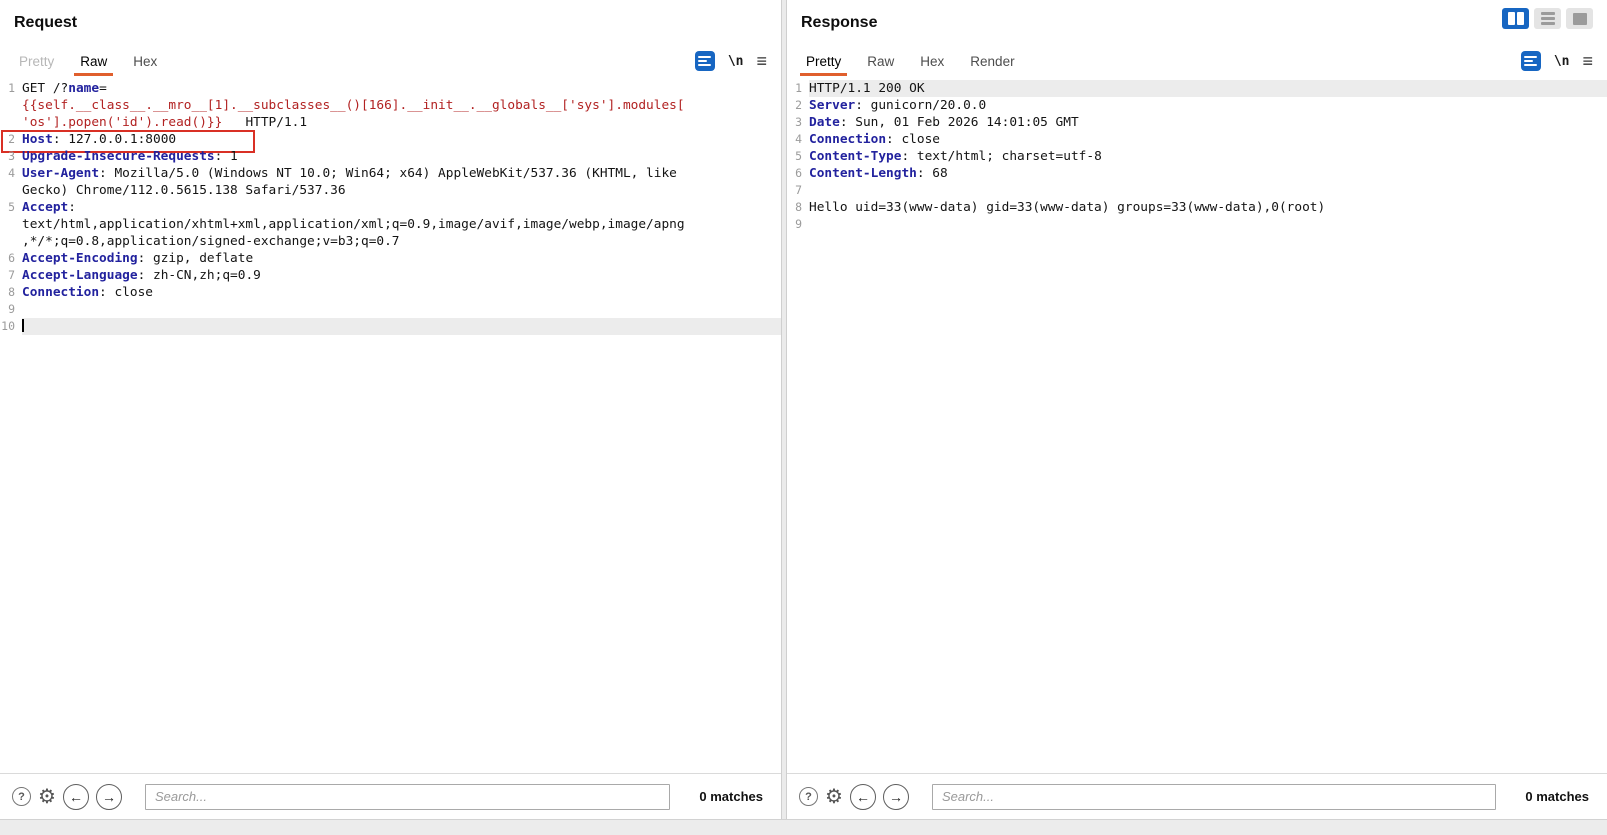 The height and width of the screenshot is (835, 1607). I want to click on response-tab-hex: Hex, so click(932, 61).